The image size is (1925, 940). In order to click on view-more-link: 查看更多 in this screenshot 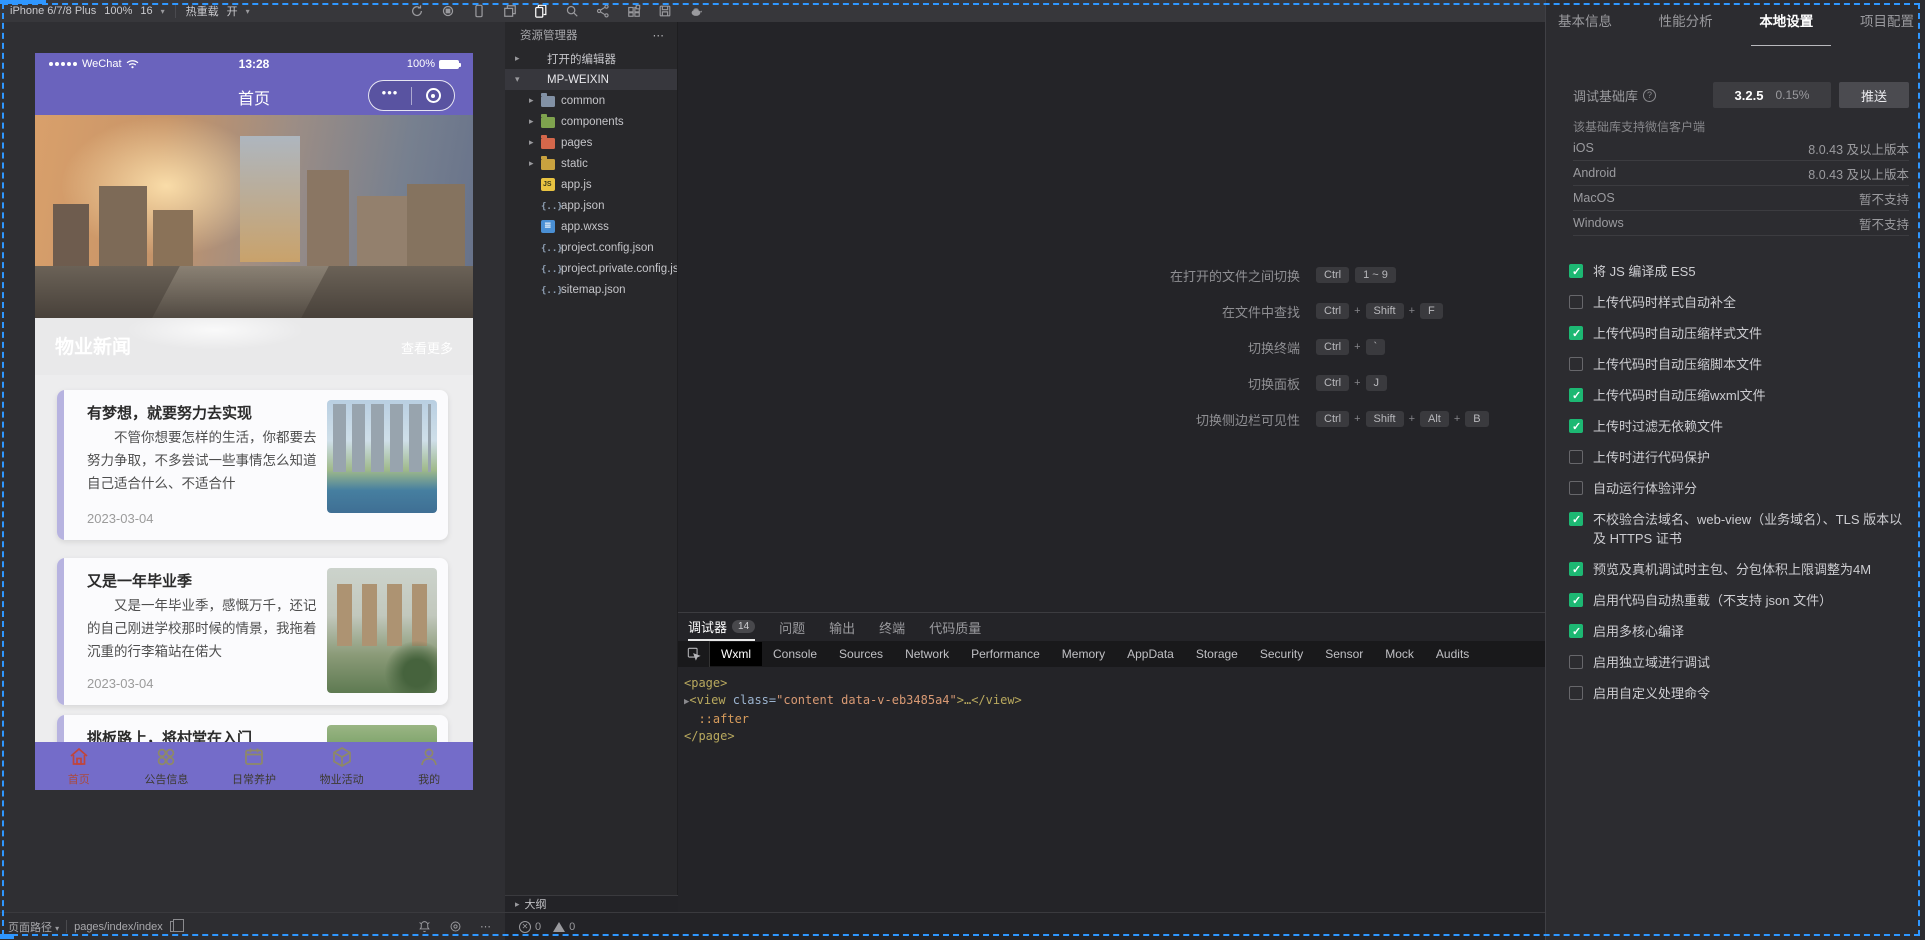, I will do `click(427, 347)`.